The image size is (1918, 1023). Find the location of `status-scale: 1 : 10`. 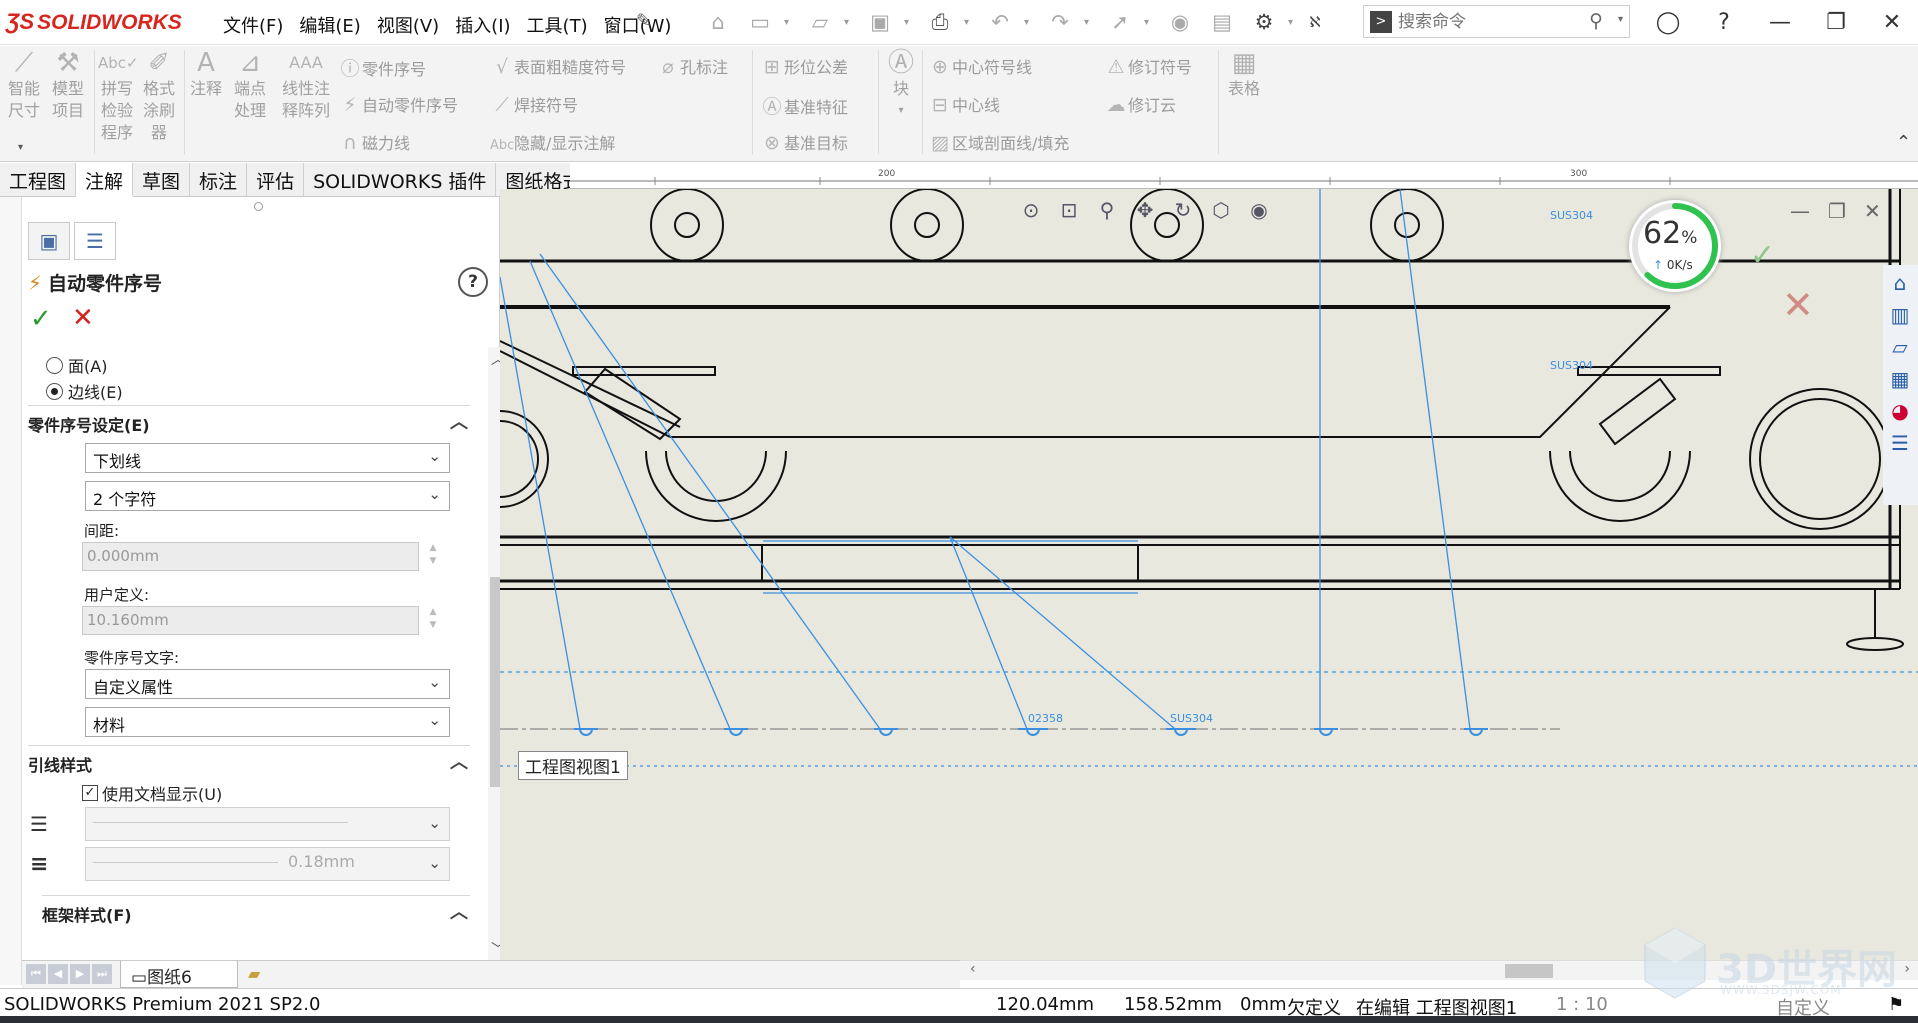

status-scale: 1 : 10 is located at coordinates (1582, 1004).